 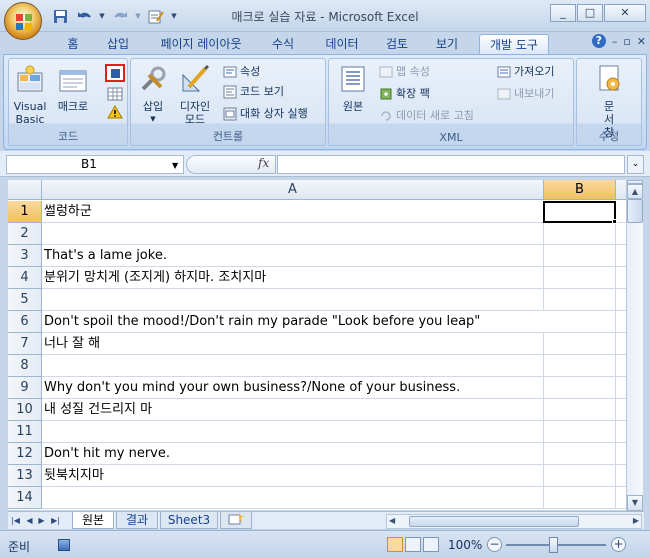 I want to click on cell-b4, so click(x=580, y=278).